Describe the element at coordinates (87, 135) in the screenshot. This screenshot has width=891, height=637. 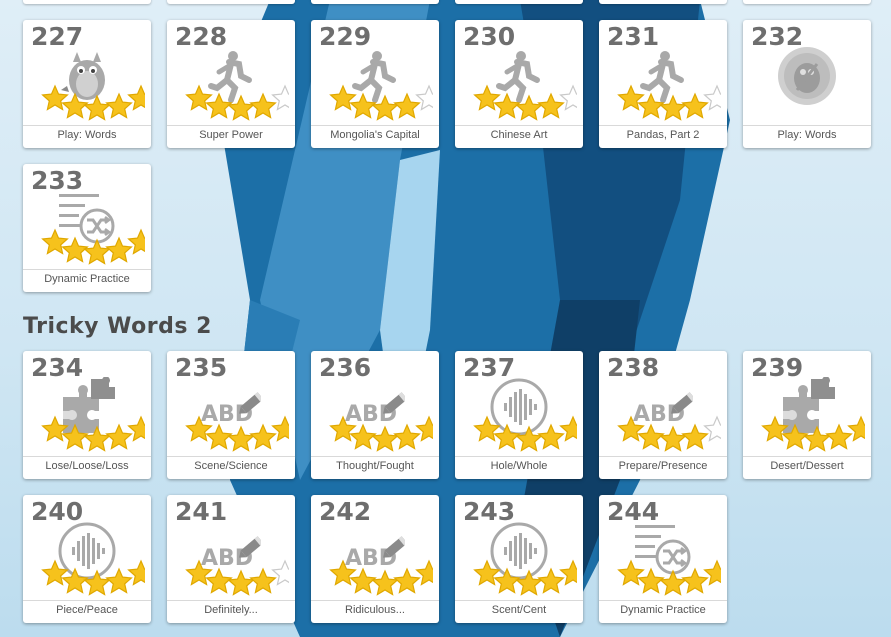
I see `lesson-label: Play: Words` at that location.